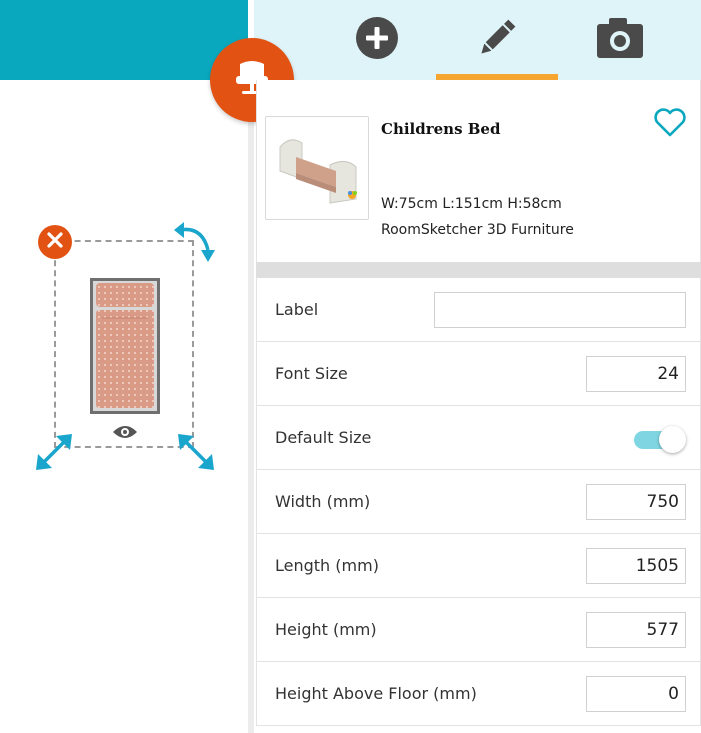 Image resolution: width=701 pixels, height=733 pixels. I want to click on default-size-toggle, so click(660, 439).